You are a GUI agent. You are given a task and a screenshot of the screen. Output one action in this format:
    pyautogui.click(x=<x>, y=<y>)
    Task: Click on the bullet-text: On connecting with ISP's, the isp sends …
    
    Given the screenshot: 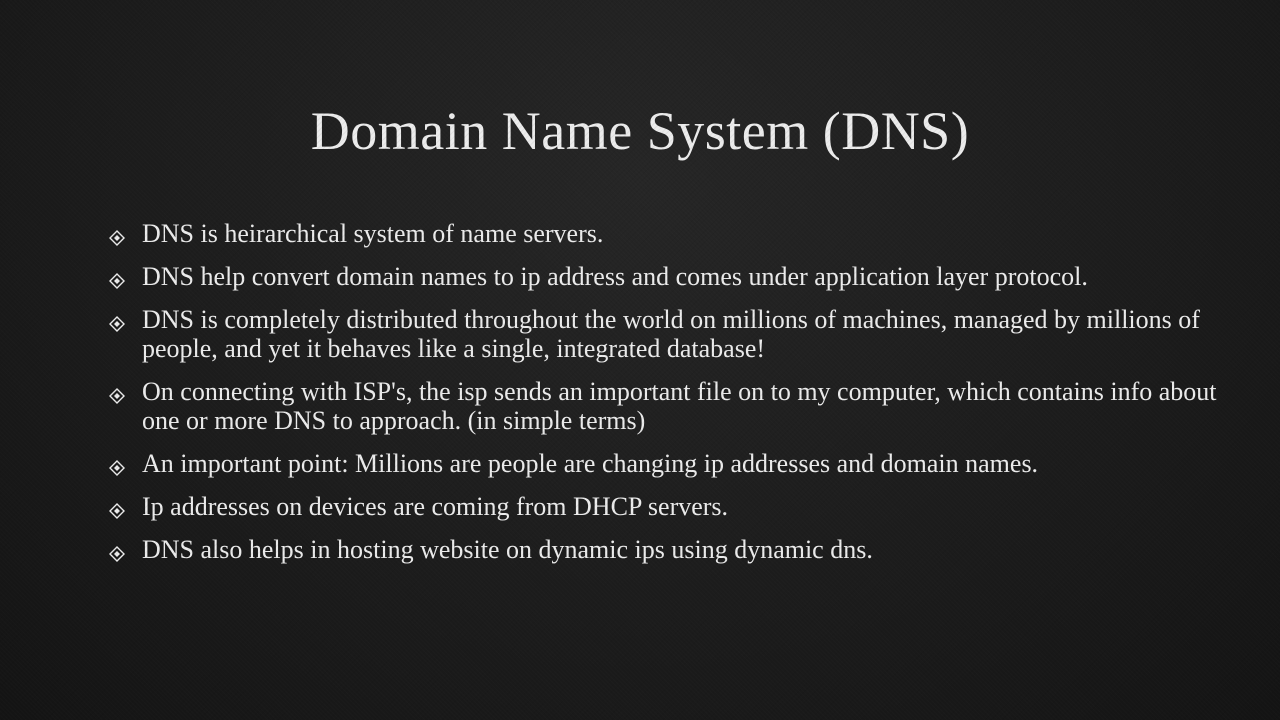 What is the action you would take?
    pyautogui.click(x=679, y=406)
    